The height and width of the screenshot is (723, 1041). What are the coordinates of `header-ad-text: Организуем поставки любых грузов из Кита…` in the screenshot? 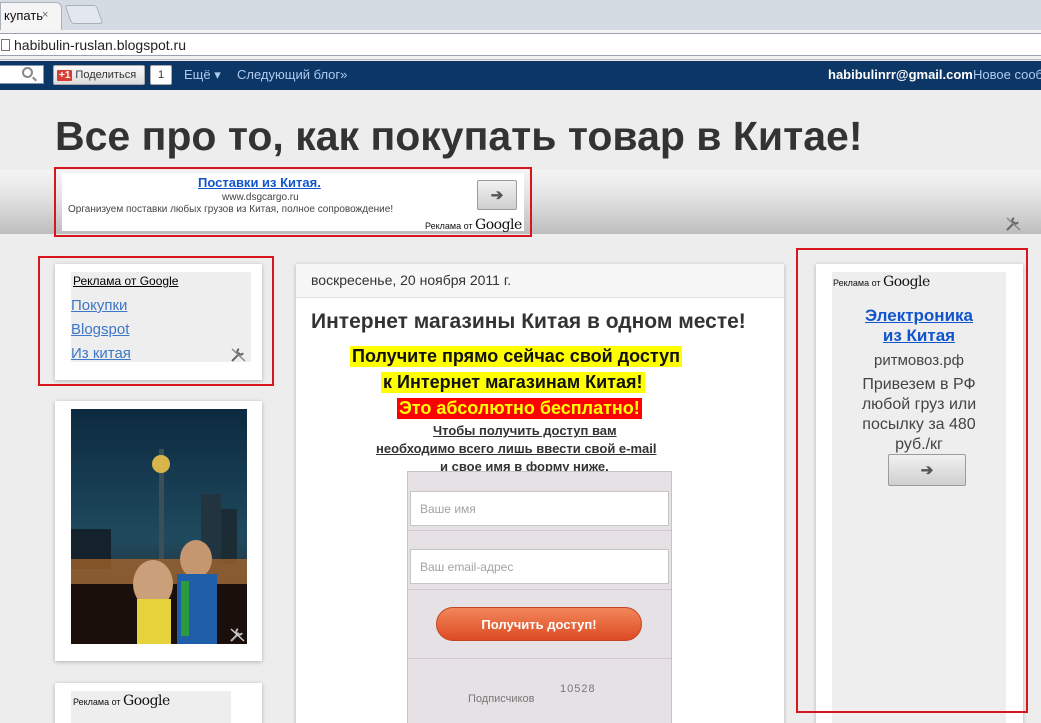 It's located at (231, 209).